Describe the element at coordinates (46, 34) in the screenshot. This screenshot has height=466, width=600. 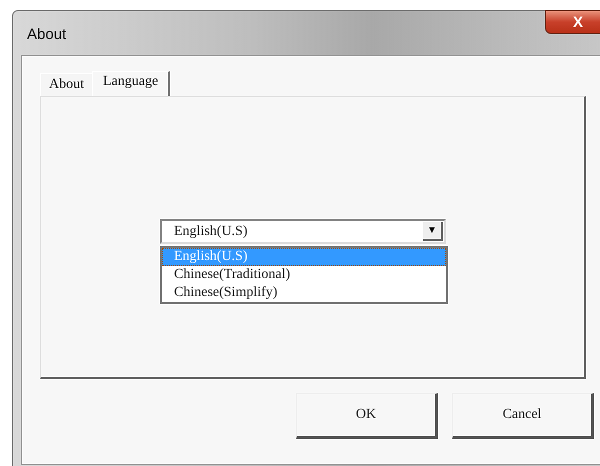
I see `window-title: About` at that location.